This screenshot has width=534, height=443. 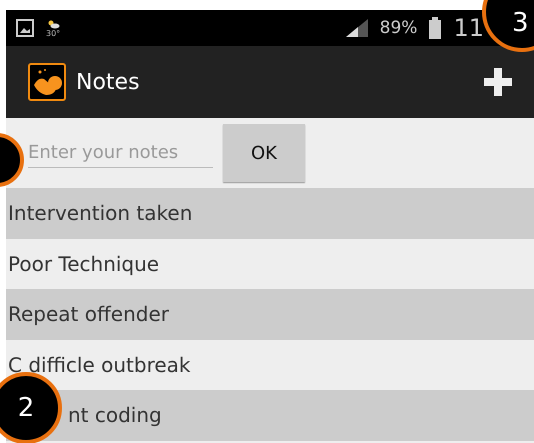 I want to click on clock-time: 11, so click(x=468, y=28).